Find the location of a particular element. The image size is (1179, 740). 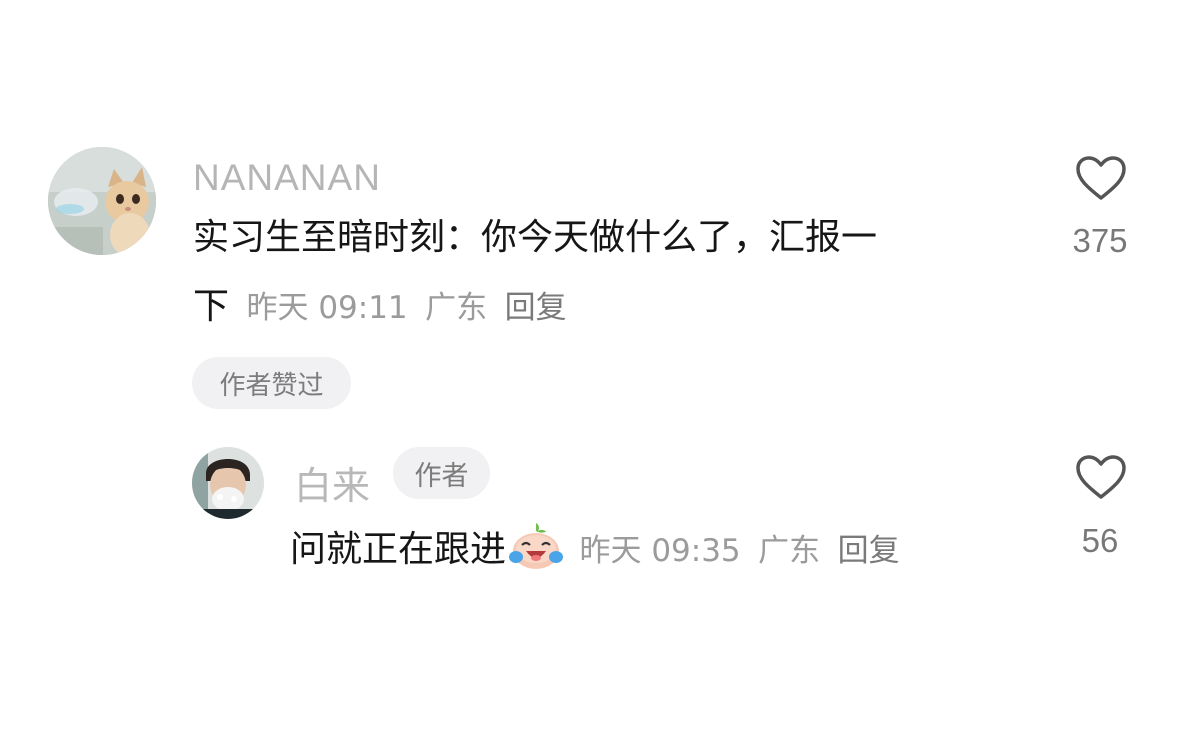

cat-avatar-icon is located at coordinates (102, 201).